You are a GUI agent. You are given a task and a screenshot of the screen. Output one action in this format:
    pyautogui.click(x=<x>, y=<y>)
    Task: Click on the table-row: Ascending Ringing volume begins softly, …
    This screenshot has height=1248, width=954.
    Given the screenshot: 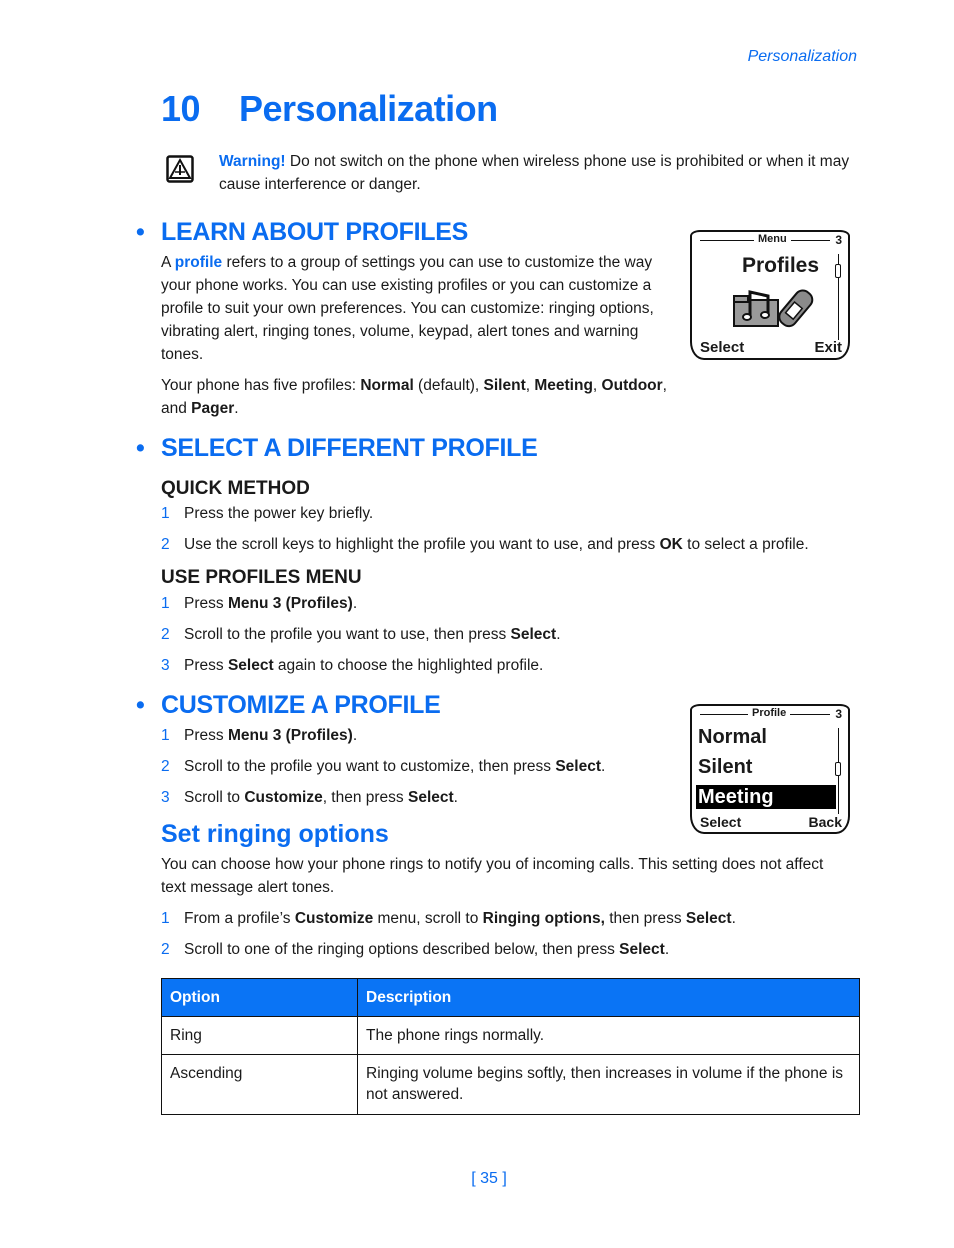 What is the action you would take?
    pyautogui.click(x=510, y=1084)
    